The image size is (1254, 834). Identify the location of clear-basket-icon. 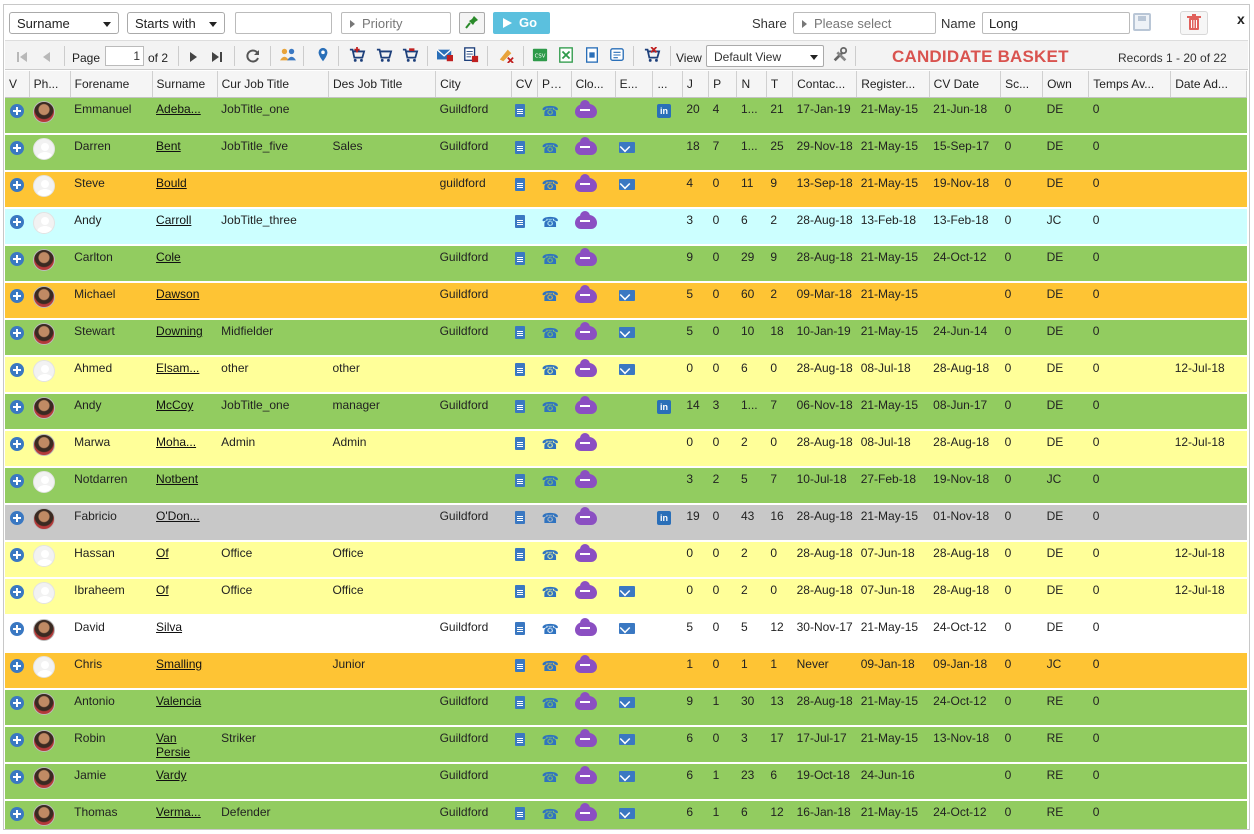
(652, 55).